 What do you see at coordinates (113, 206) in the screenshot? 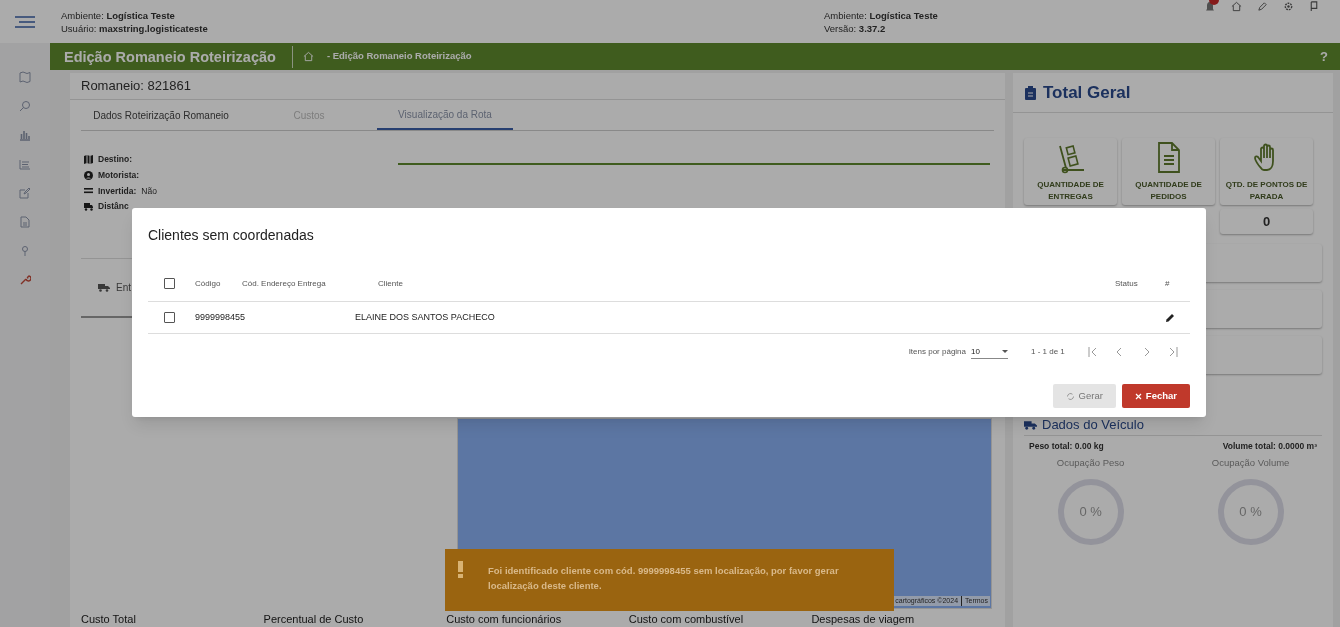
I see `info-label: Distânc` at bounding box center [113, 206].